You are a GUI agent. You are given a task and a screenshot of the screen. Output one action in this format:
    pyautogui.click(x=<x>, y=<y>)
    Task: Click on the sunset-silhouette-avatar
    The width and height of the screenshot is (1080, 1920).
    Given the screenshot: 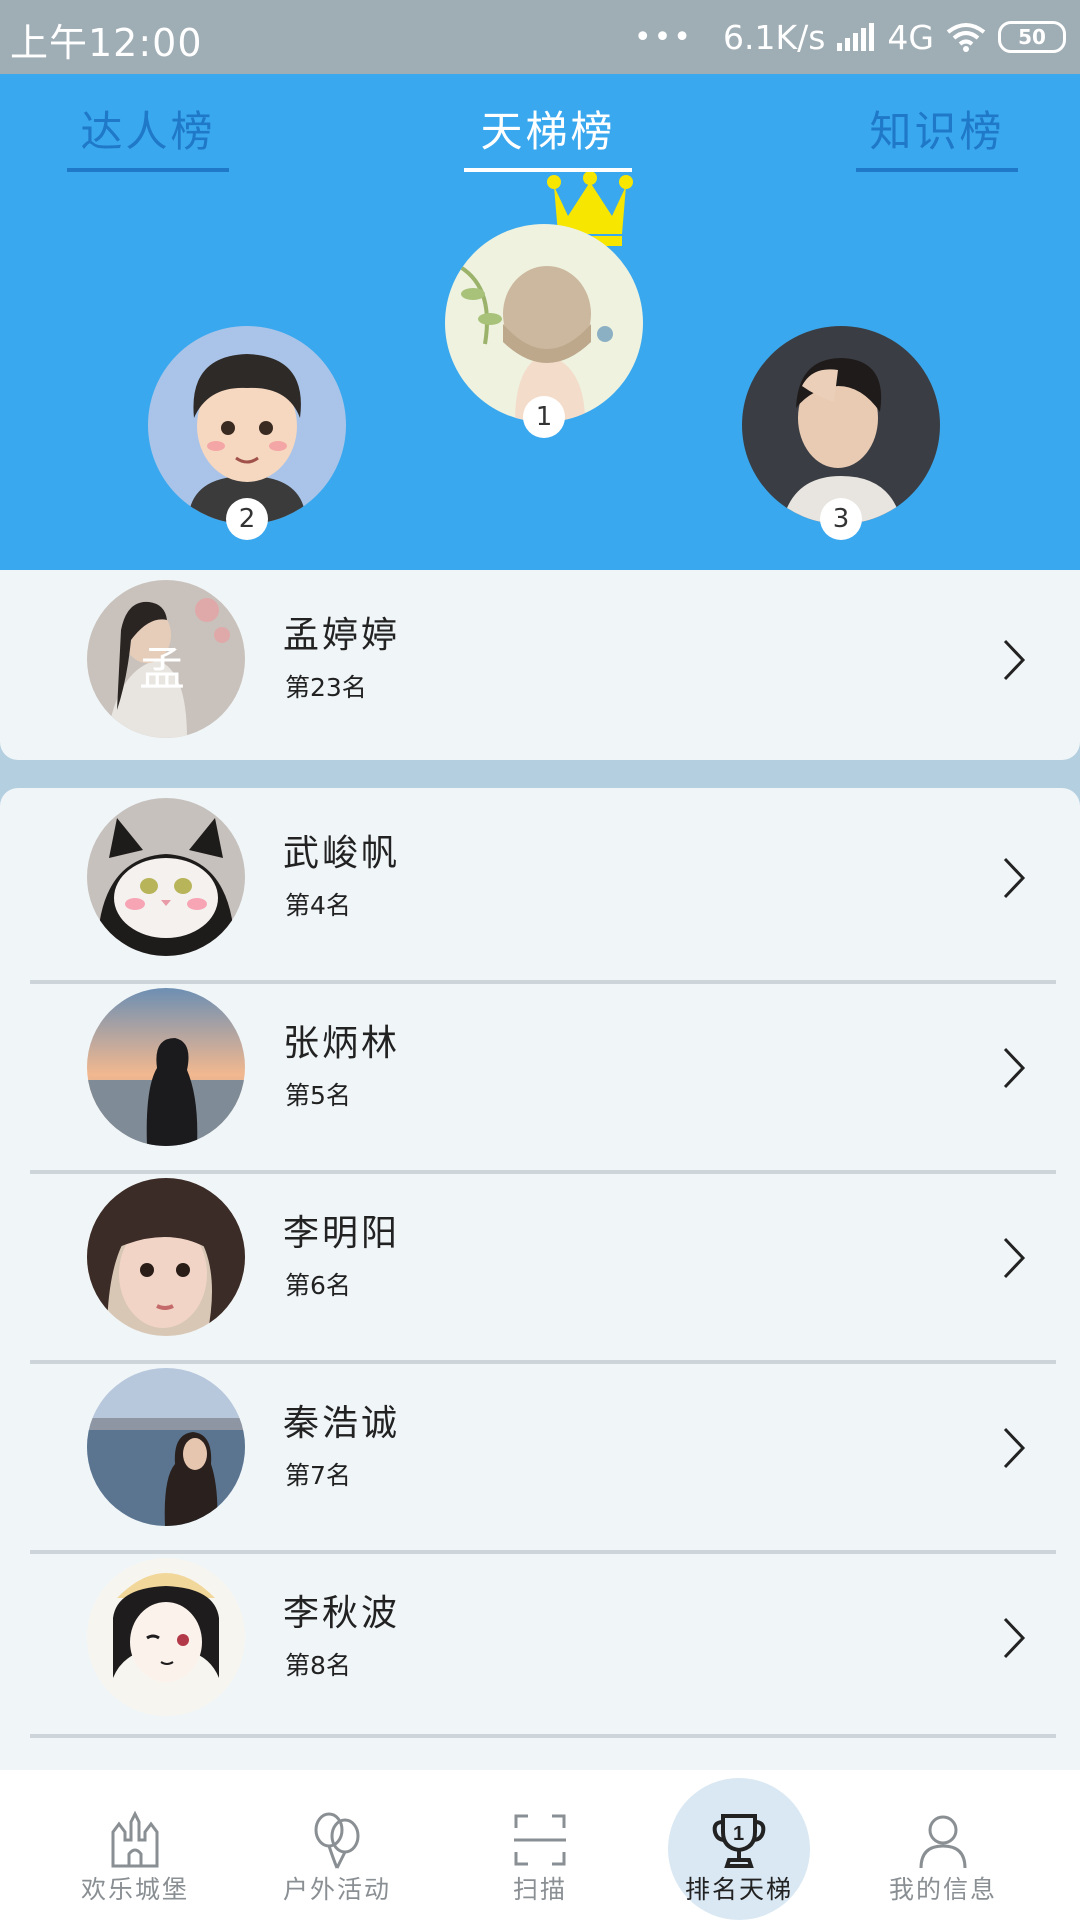 What is the action you would take?
    pyautogui.click(x=166, y=1067)
    